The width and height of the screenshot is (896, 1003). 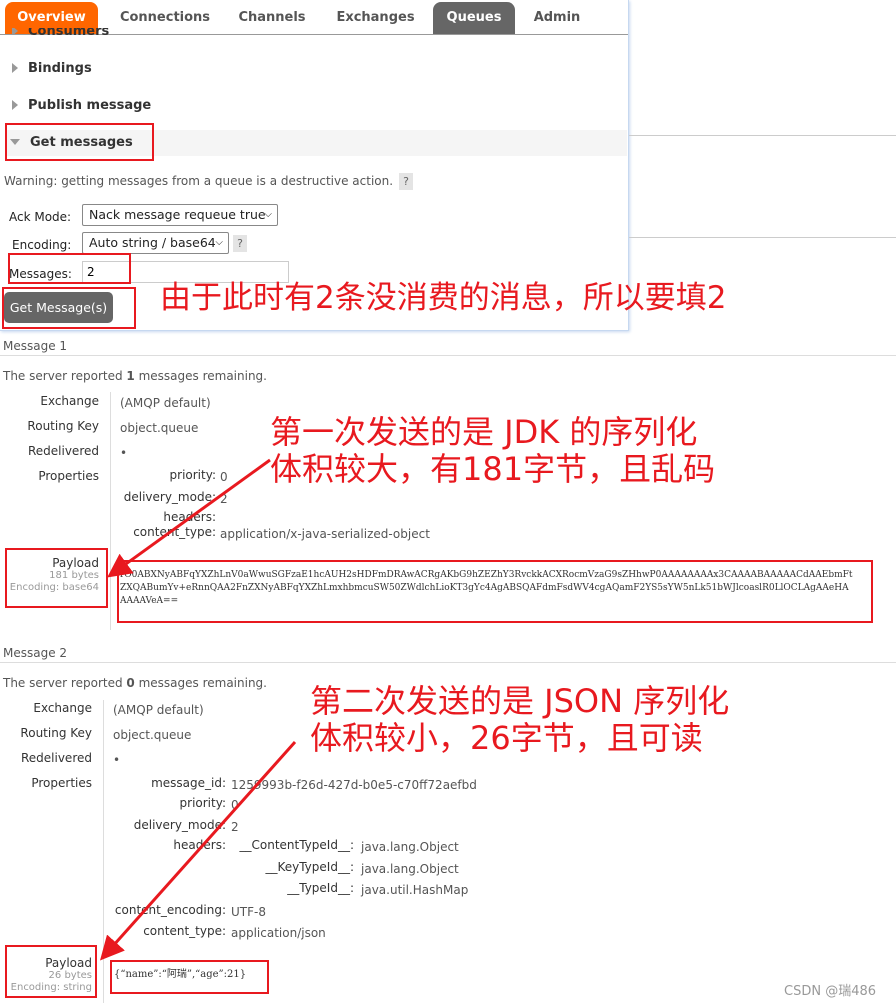 I want to click on encoding-select: Auto string / base64 ⌵, so click(x=155, y=243).